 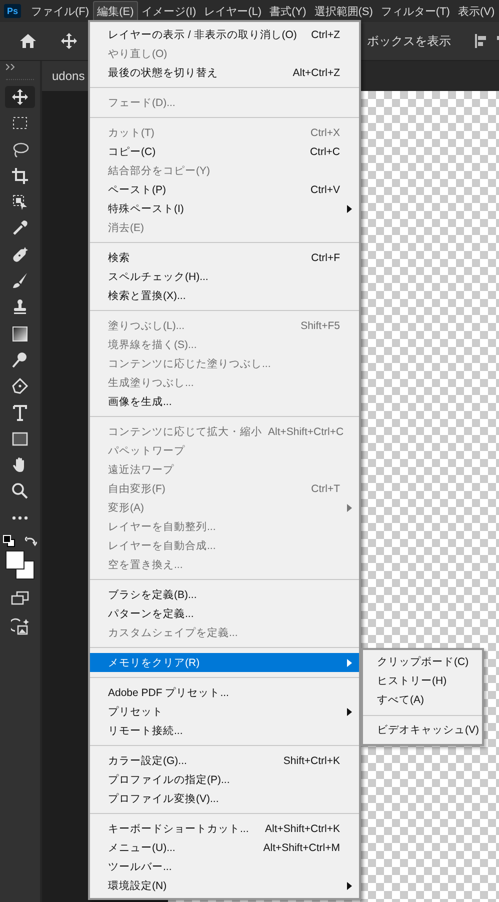 I want to click on menu-item: レイヤーの表示 / 非表示の取り消し(O) Ctrl+Z, so click(x=224, y=34).